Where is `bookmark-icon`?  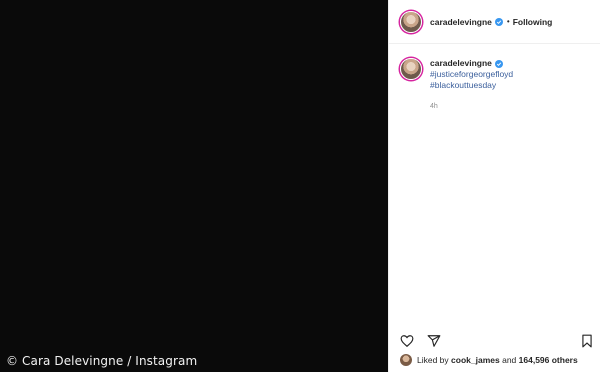
bookmark-icon is located at coordinates (587, 340).